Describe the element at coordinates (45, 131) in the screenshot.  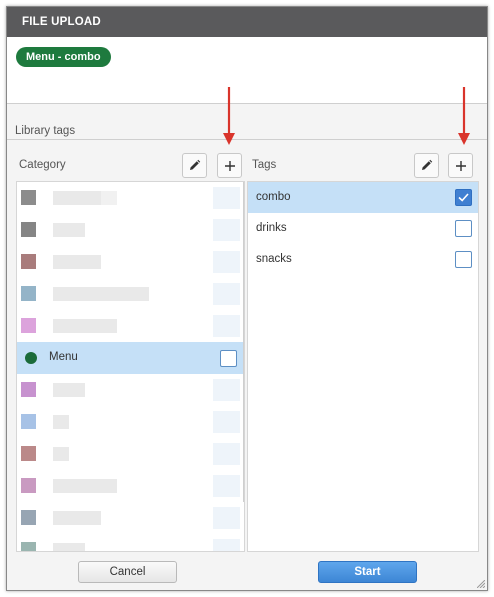
I see `library-tags-label: Library tags` at that location.